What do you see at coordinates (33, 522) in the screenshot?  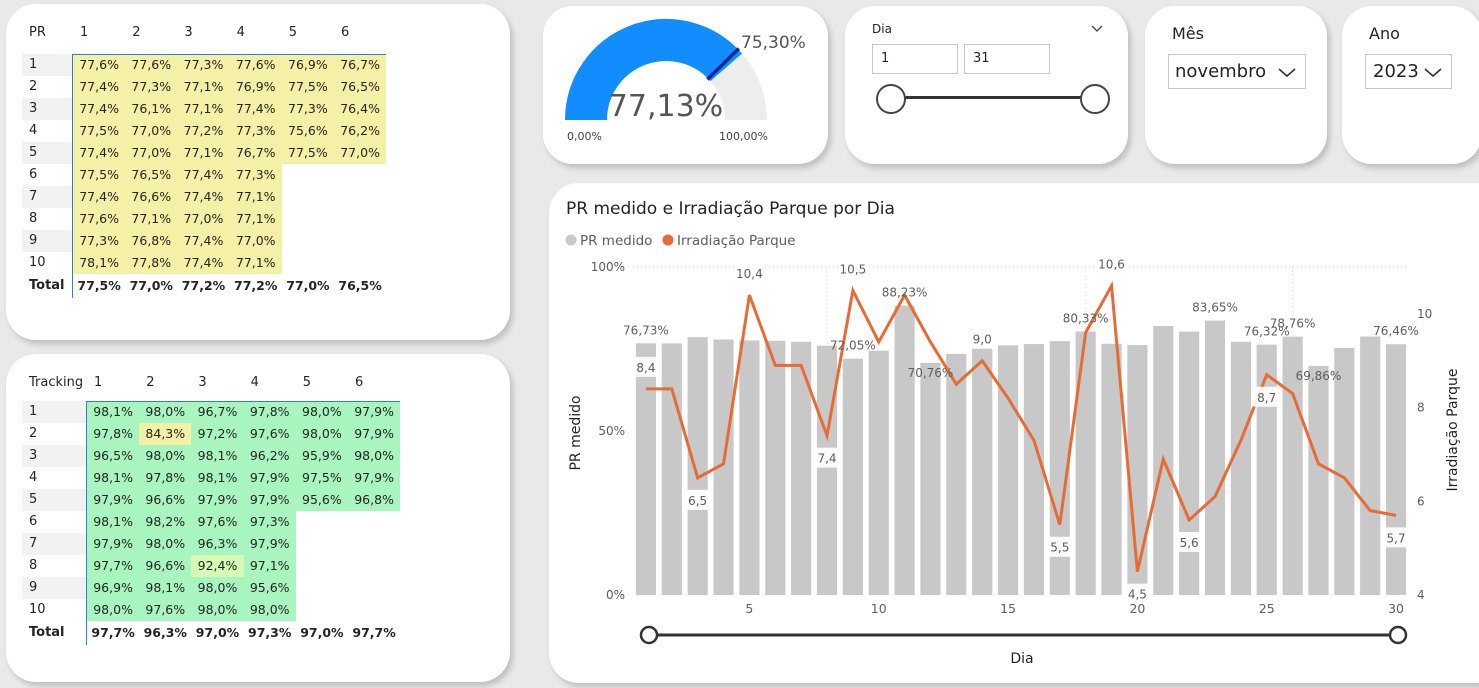 I see `matrix-row-header: 6` at bounding box center [33, 522].